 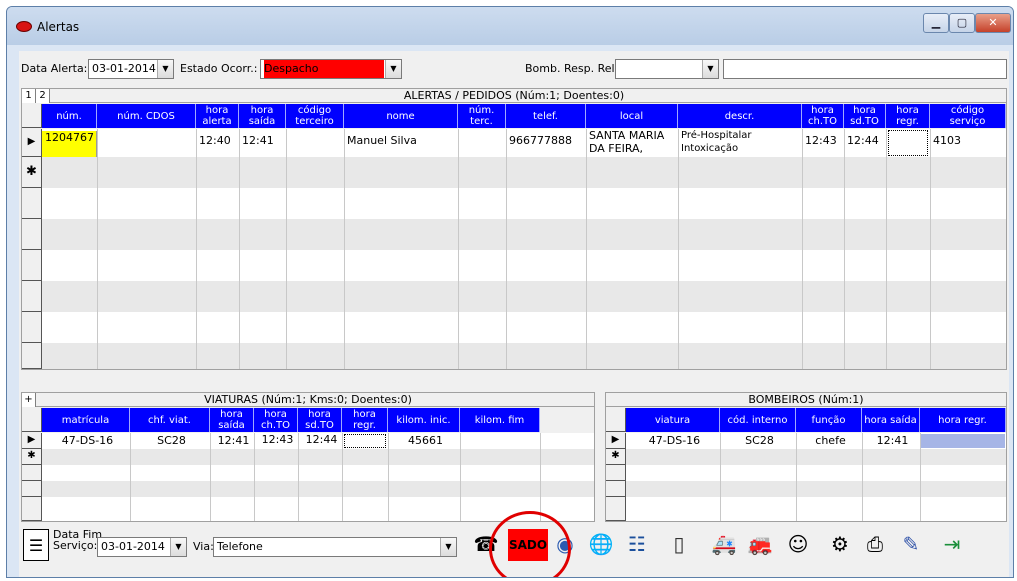 I want to click on mobile-icon: ▯, so click(x=679, y=544).